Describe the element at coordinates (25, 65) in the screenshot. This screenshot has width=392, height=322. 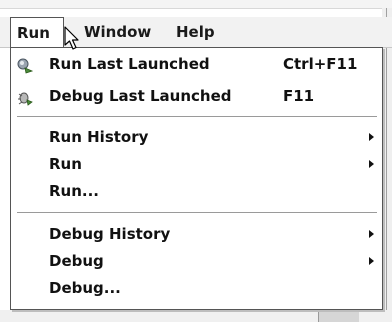
I see `run-icon` at that location.